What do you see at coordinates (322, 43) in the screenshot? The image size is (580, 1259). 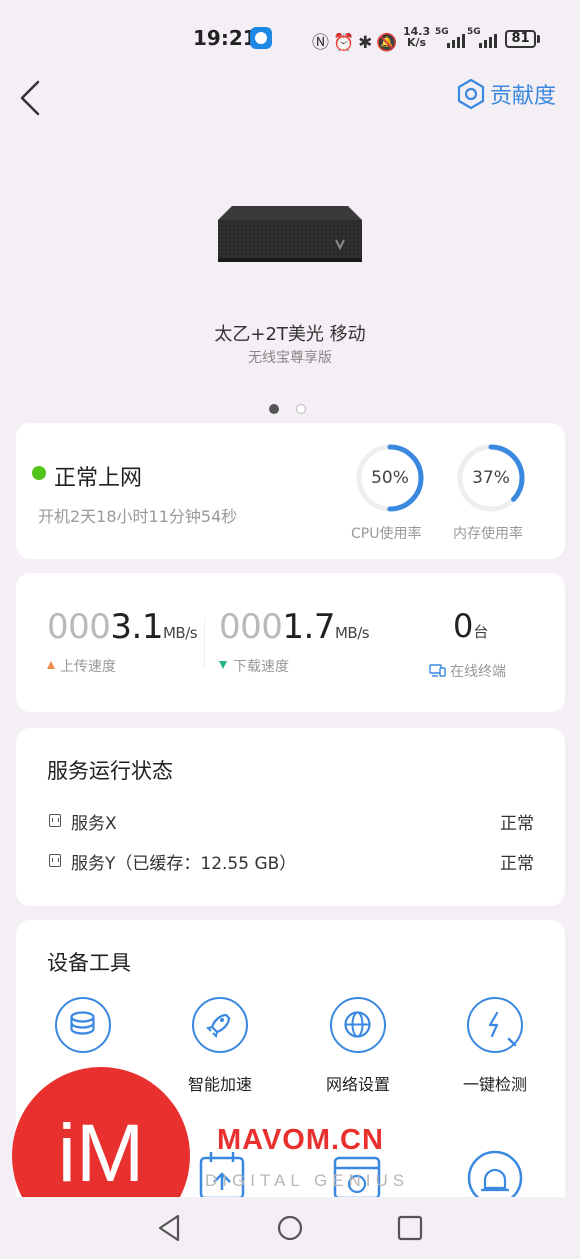 I see `nfc-icon: Ⓝ` at bounding box center [322, 43].